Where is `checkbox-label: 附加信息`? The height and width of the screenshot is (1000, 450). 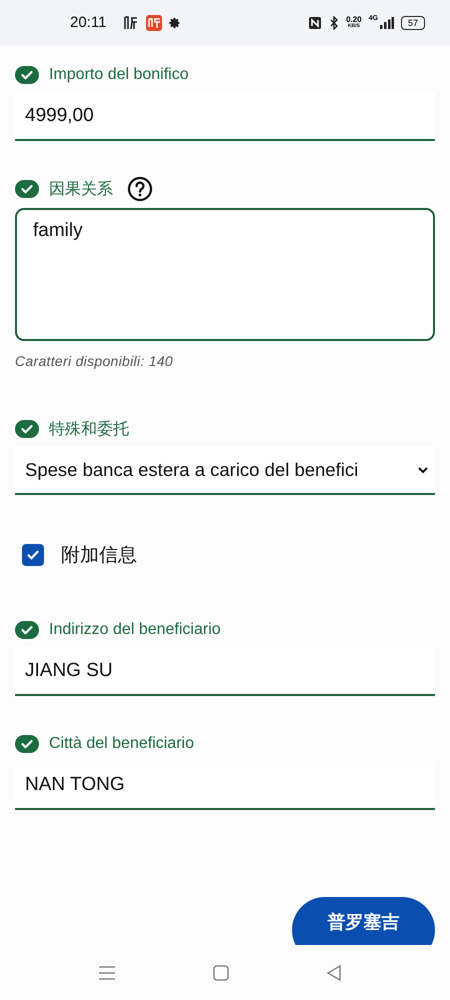 checkbox-label: 附加信息 is located at coordinates (99, 556).